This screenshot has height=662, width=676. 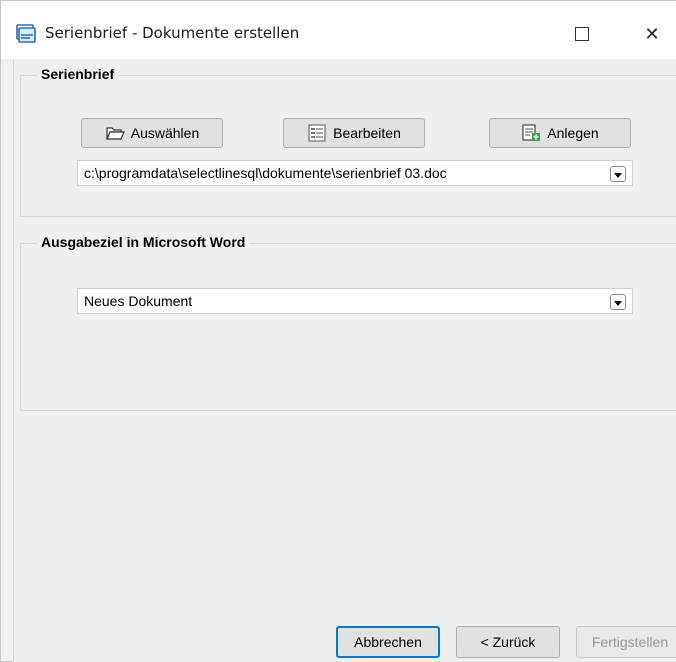 What do you see at coordinates (531, 132) in the screenshot?
I see `new-document-icon` at bounding box center [531, 132].